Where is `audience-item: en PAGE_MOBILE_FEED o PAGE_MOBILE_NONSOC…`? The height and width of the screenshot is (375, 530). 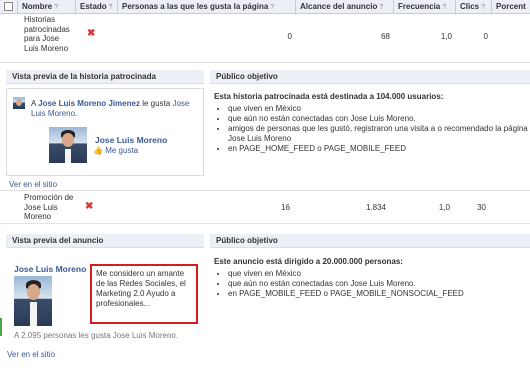 audience-item: en PAGE_MOBILE_FEED o PAGE_MOBILE_NONSOC… is located at coordinates (378, 294).